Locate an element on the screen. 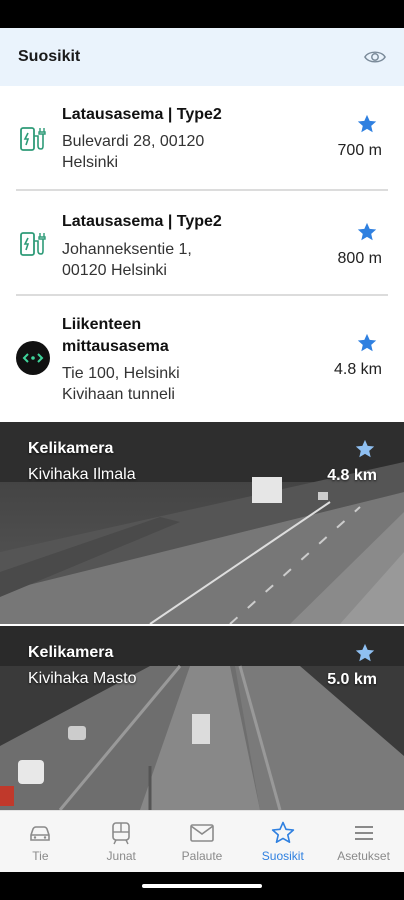 The height and width of the screenshot is (900, 404). camera-name: Kivihaka Ilmala is located at coordinates (82, 474).